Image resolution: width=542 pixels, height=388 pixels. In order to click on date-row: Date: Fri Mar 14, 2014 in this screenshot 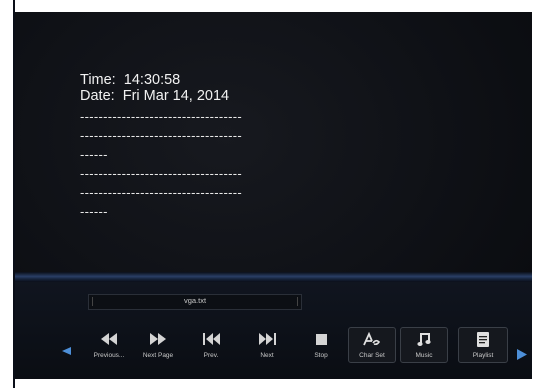, I will do `click(180, 96)`.